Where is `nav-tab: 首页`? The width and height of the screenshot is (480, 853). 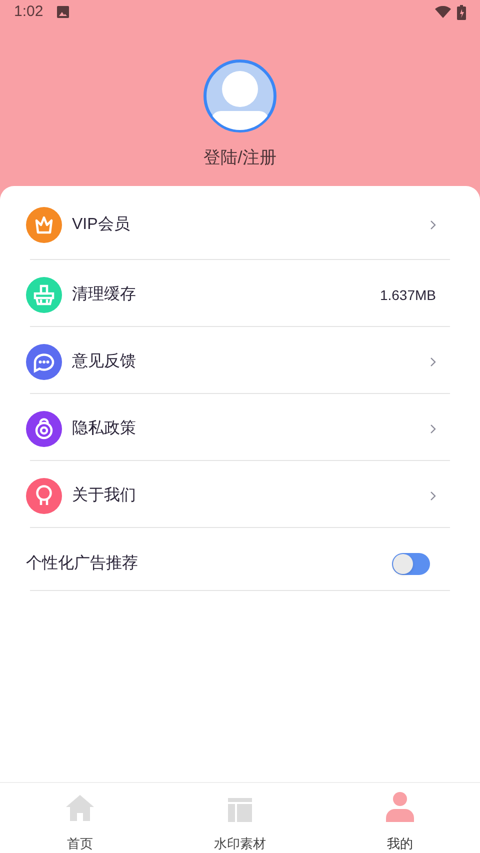
nav-tab: 首页 is located at coordinates (80, 818).